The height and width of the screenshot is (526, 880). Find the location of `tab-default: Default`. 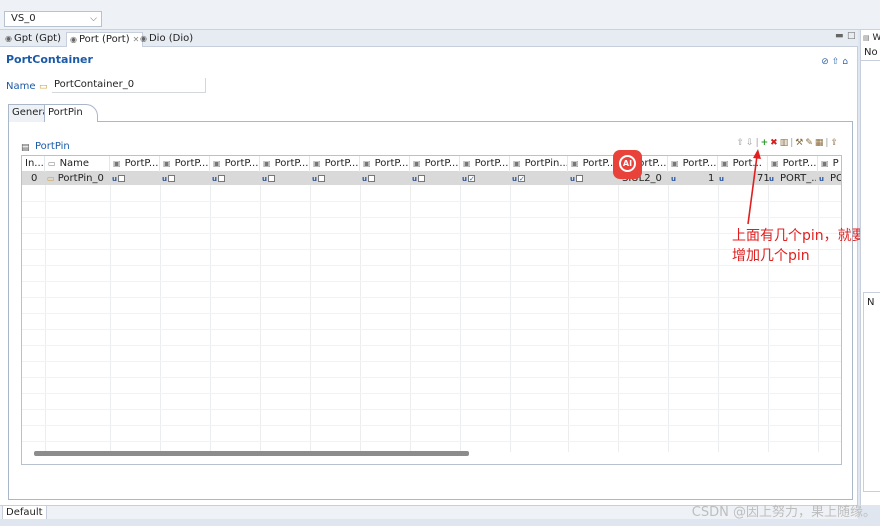

tab-default: Default is located at coordinates (24, 513).